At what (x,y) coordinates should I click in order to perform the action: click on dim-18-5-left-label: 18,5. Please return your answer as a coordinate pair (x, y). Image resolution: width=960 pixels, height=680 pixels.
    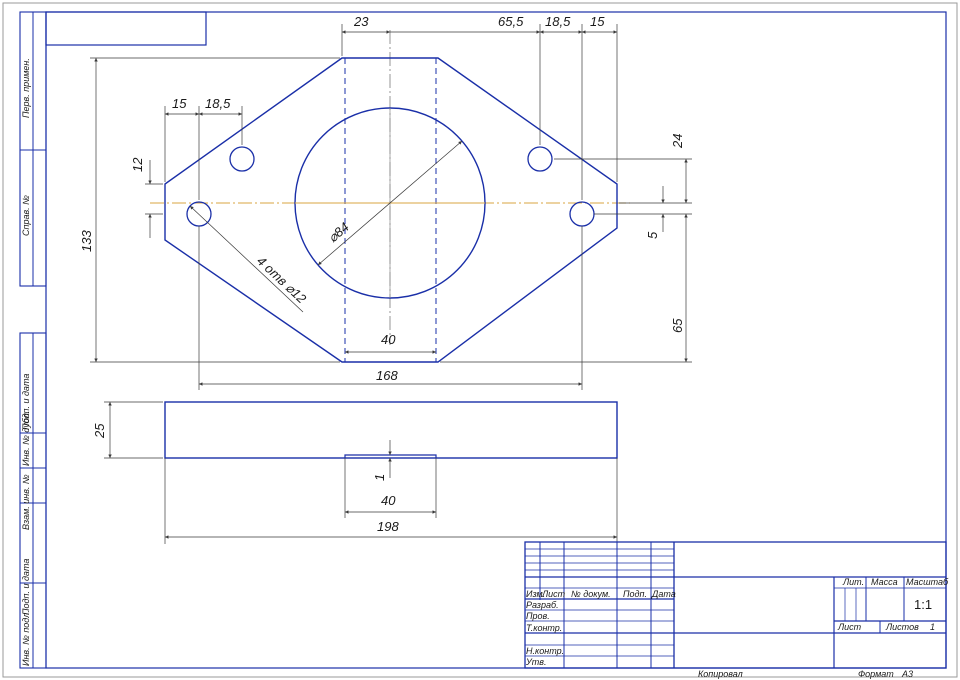
    Looking at the image, I should click on (218, 103).